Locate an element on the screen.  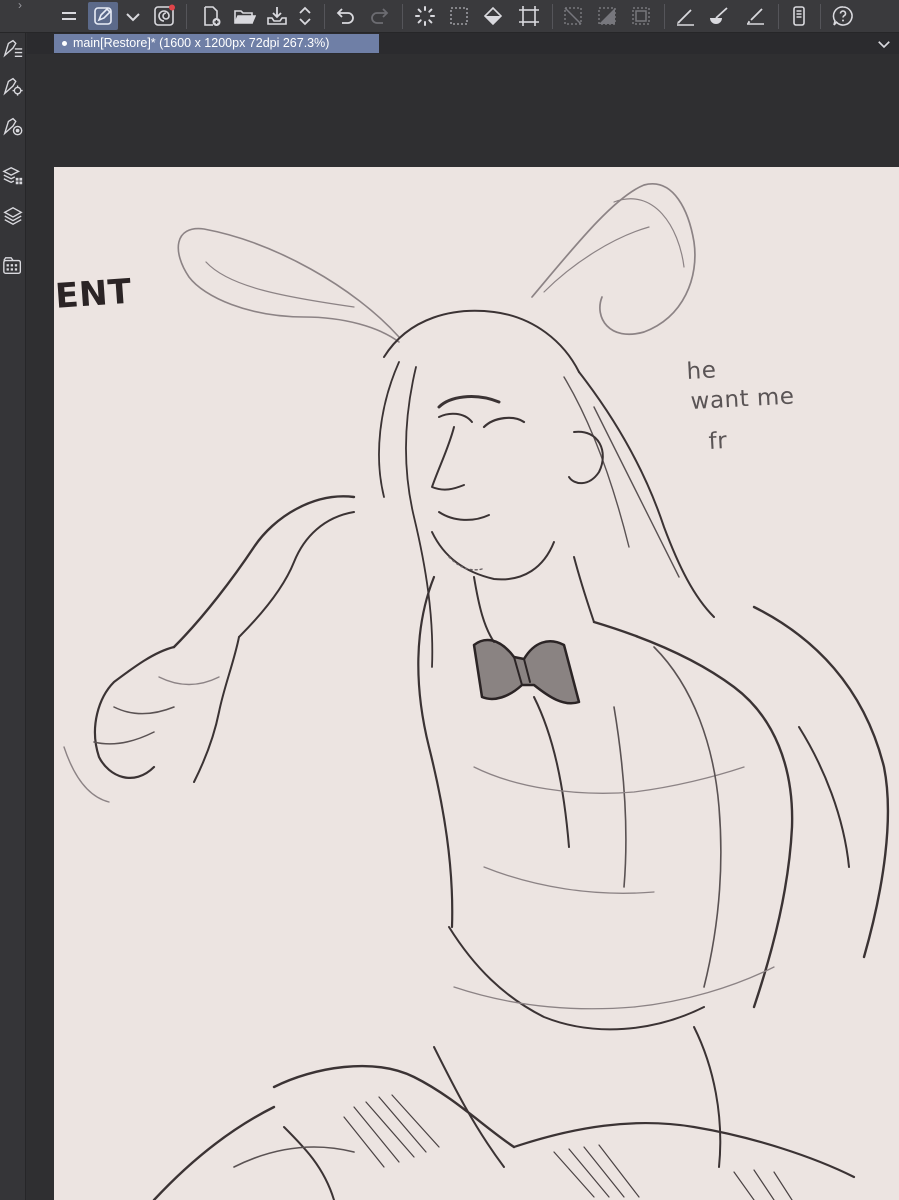
help-icon is located at coordinates (843, 16).